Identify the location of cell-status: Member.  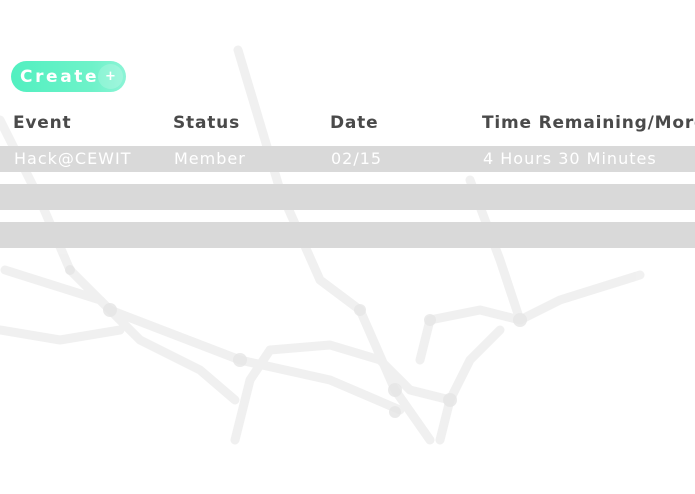
(210, 158).